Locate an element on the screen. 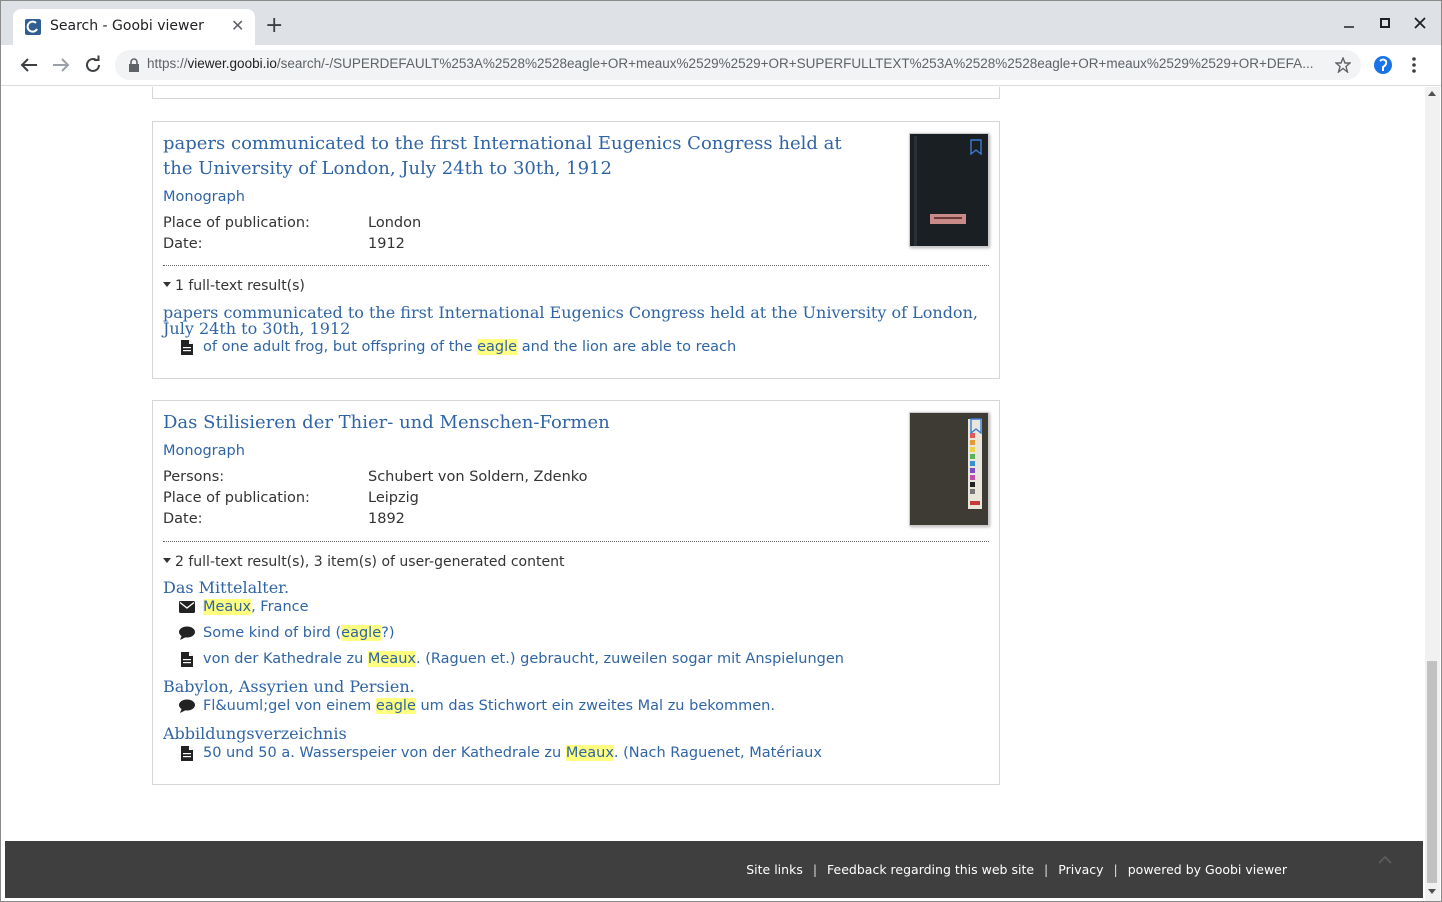 Image resolution: width=1442 pixels, height=902 pixels. new-tab-button: + is located at coordinates (274, 26).